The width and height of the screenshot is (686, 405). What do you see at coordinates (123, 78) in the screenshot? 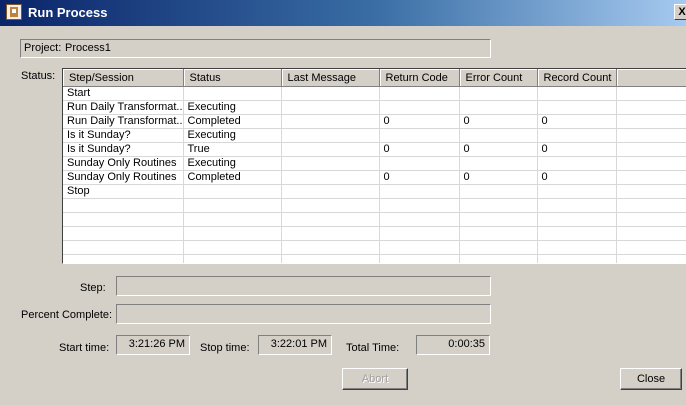
I see `column-header: Step/Session` at bounding box center [123, 78].